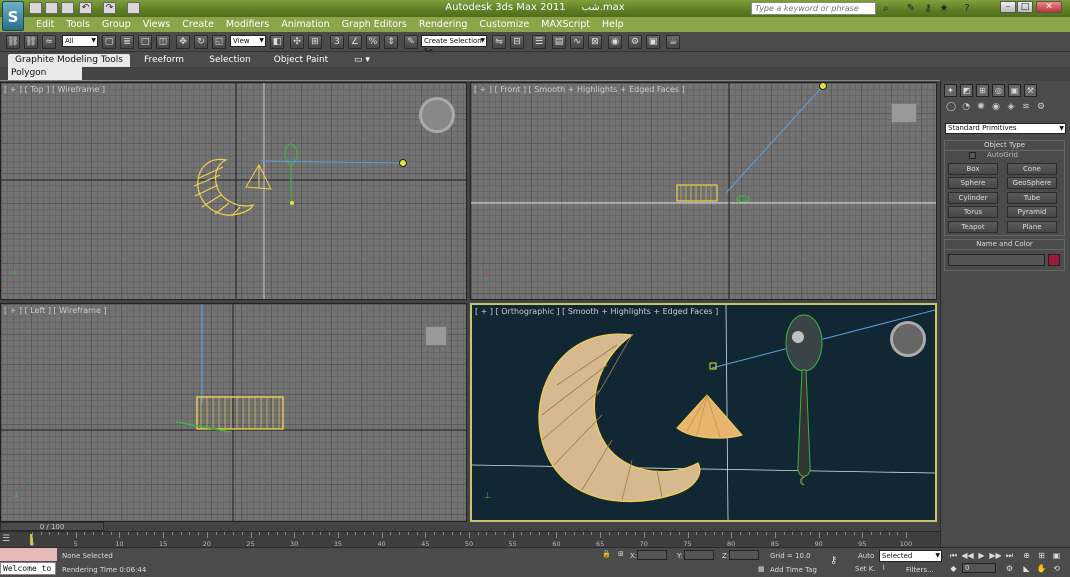  Describe the element at coordinates (996, 260) in the screenshot. I see `object-name-field` at that location.